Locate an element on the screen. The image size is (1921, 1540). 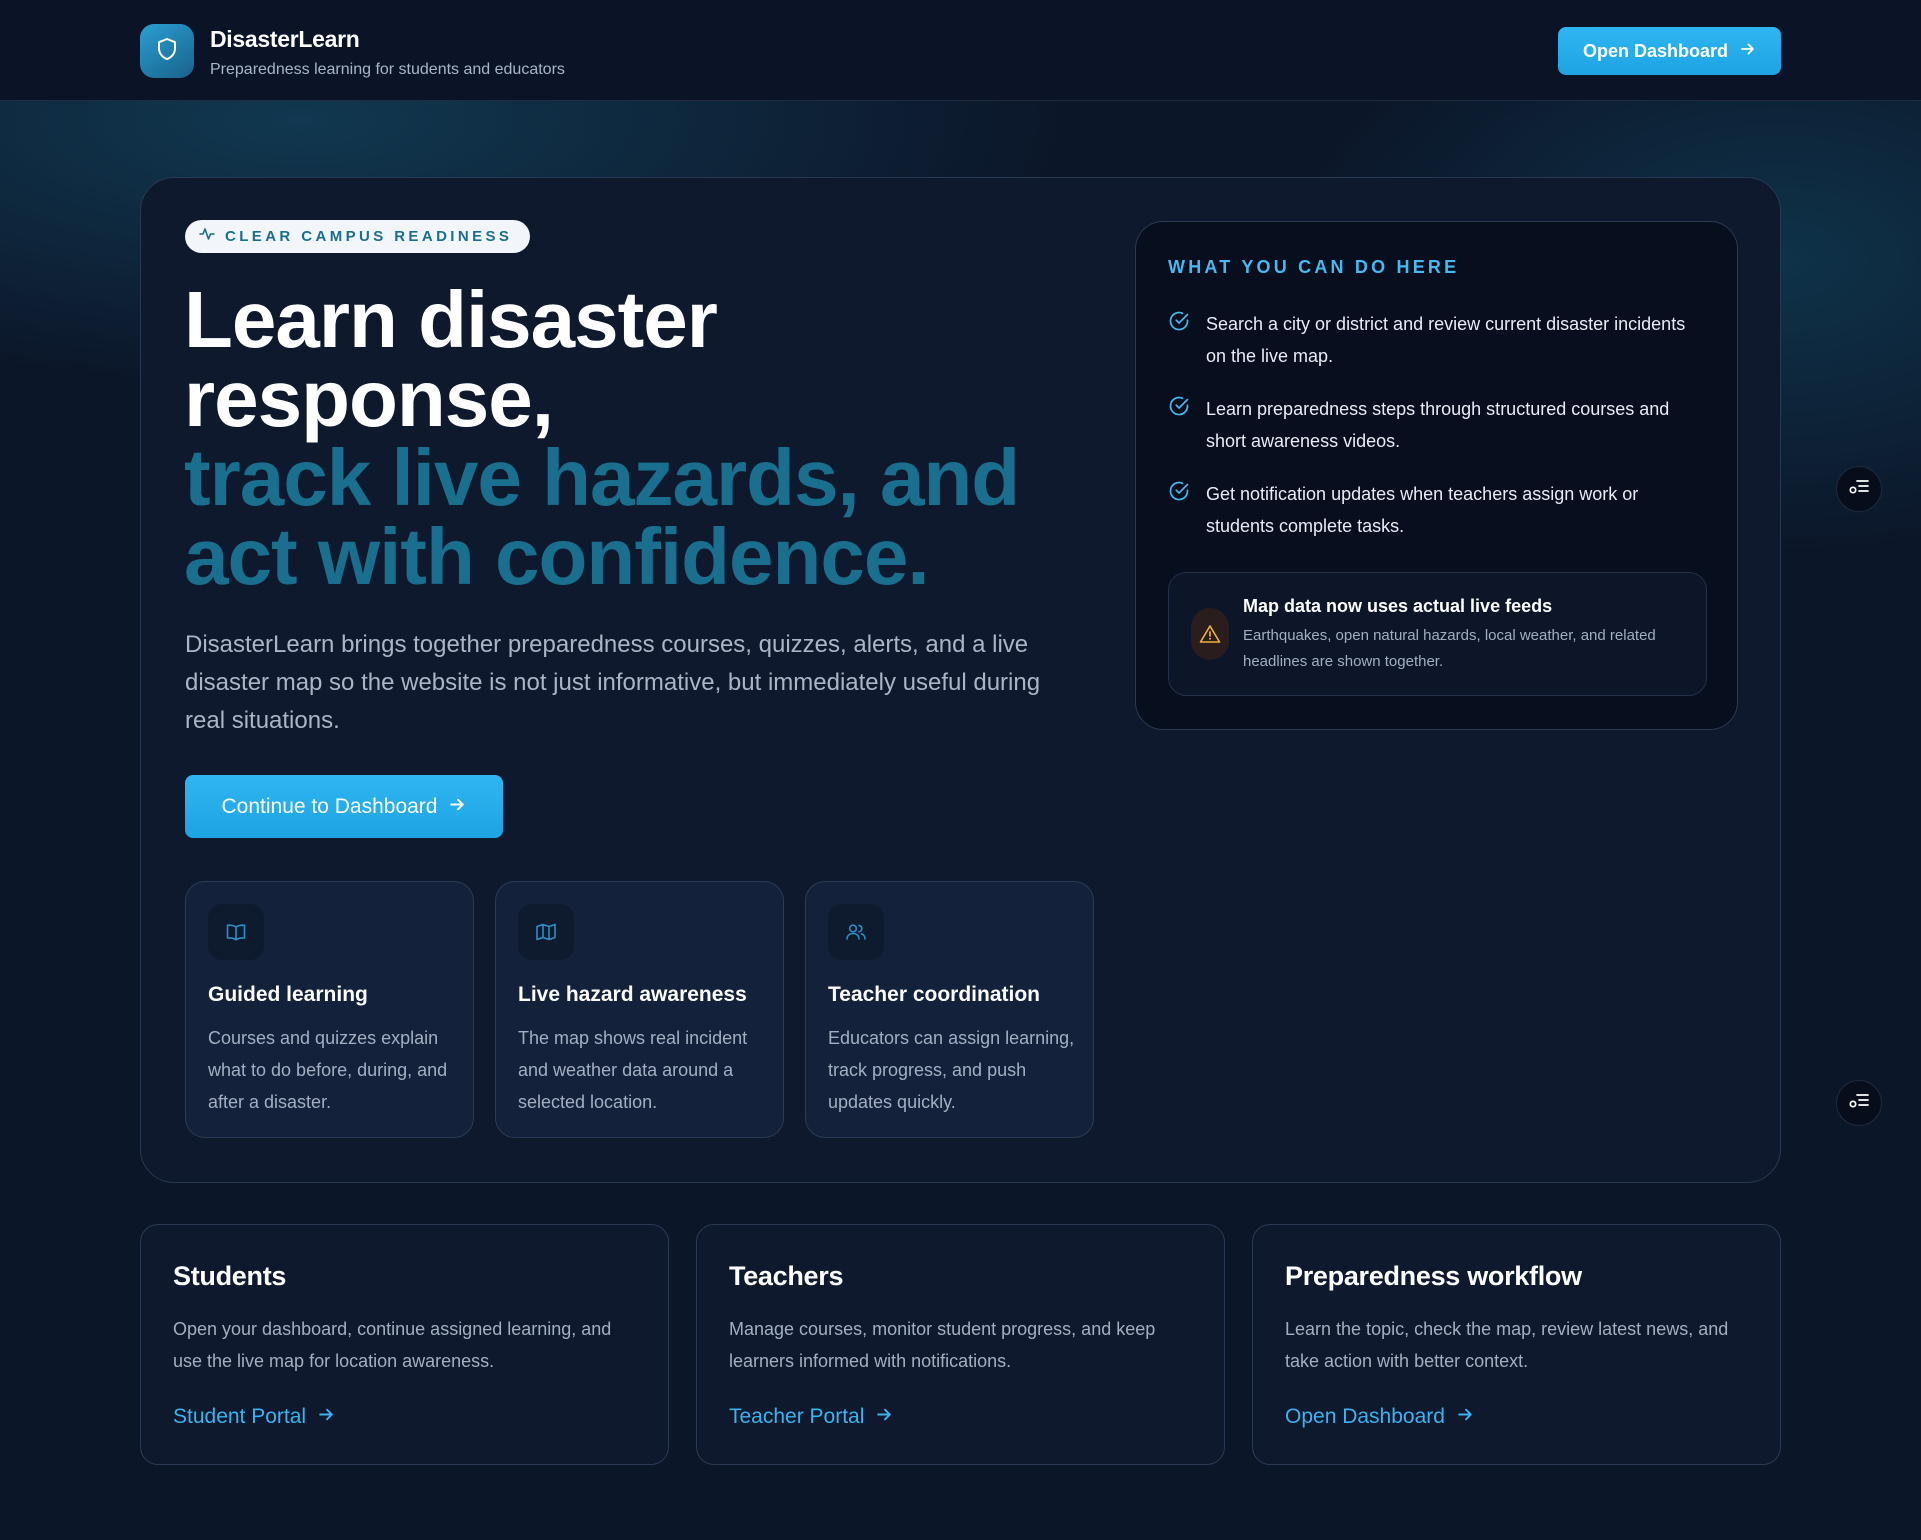
link-label: Student Portal is located at coordinates (240, 1416).